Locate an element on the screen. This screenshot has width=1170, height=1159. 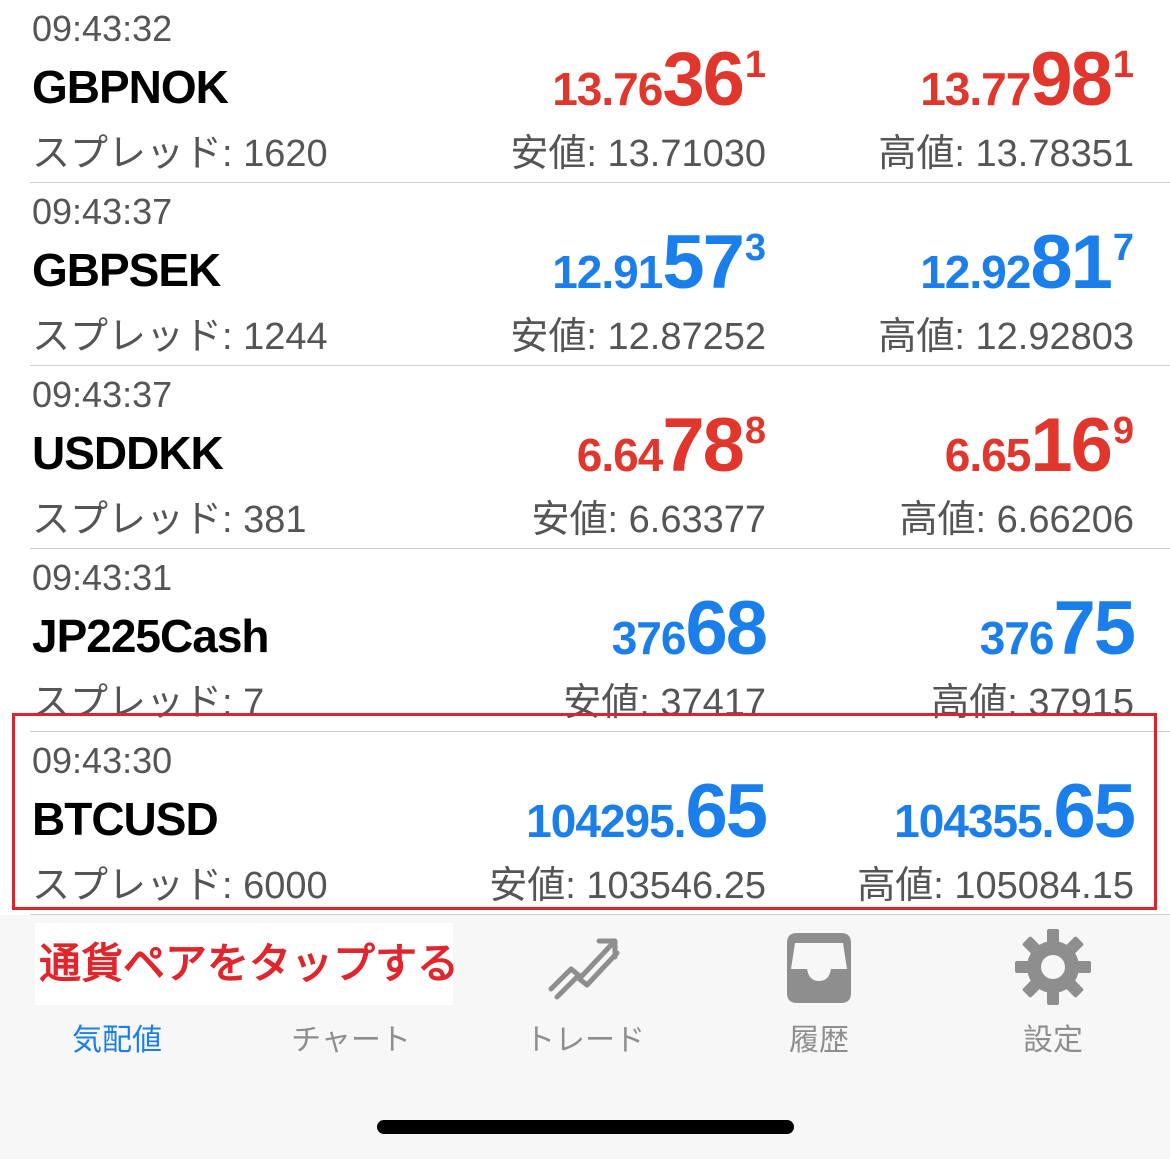
bid-price-prefix: 376 is located at coordinates (649, 638).